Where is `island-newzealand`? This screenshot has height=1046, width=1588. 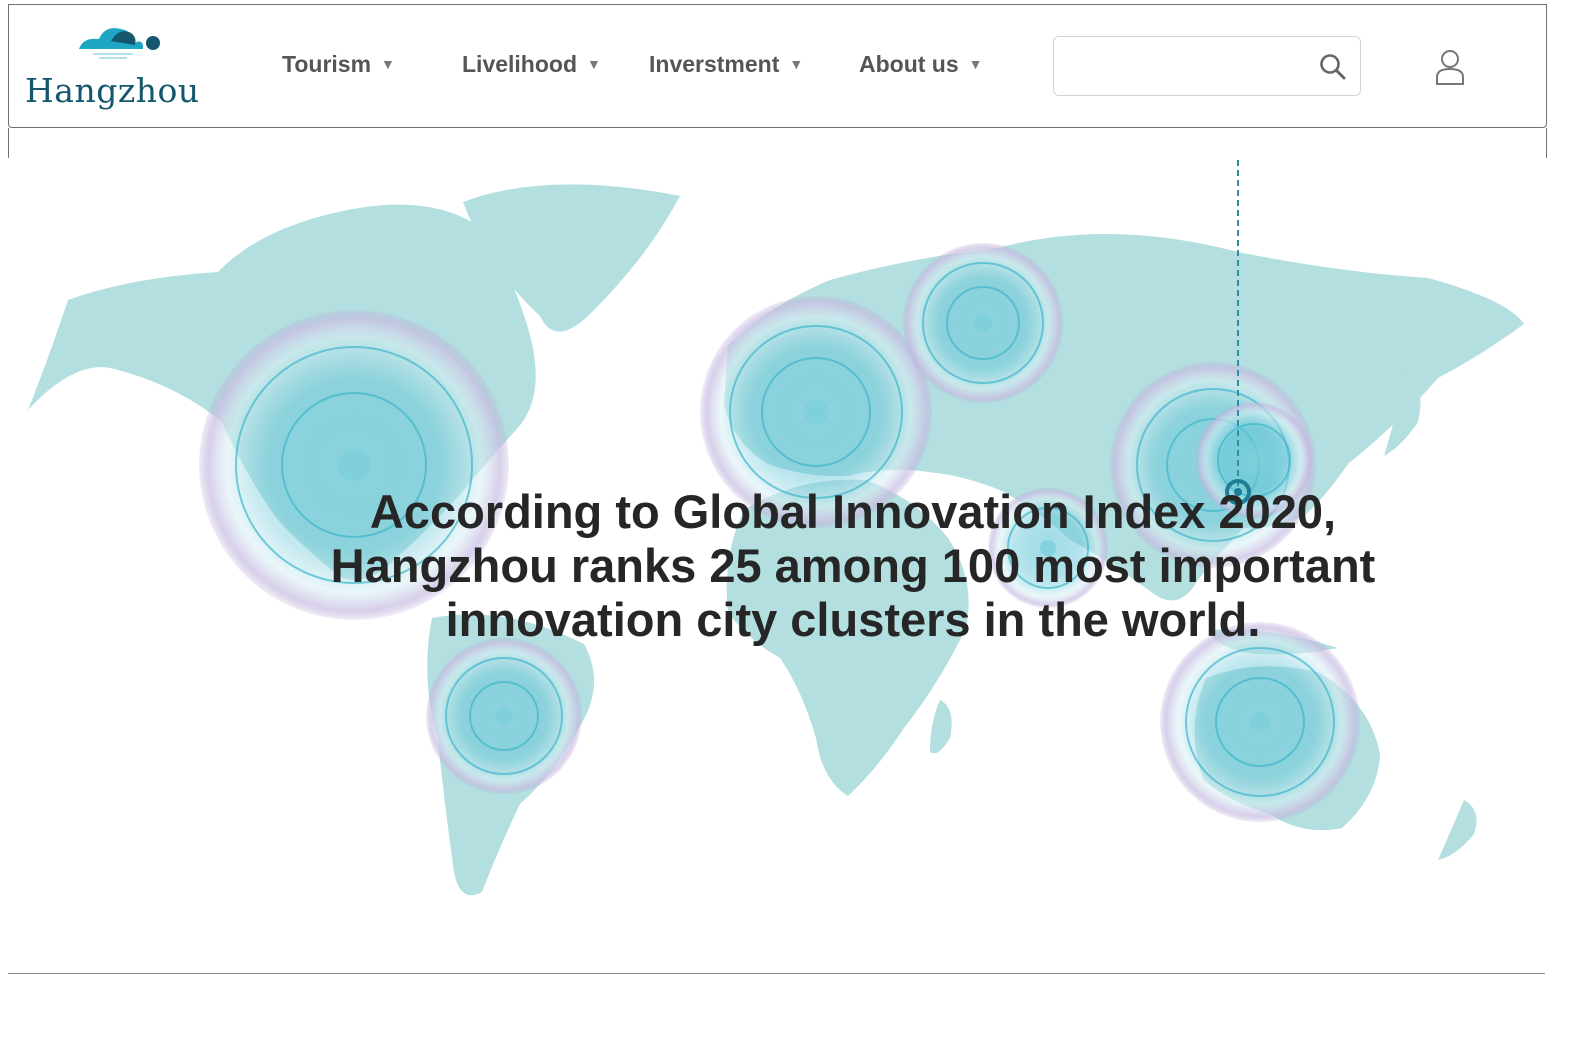 island-newzealand is located at coordinates (1457, 830).